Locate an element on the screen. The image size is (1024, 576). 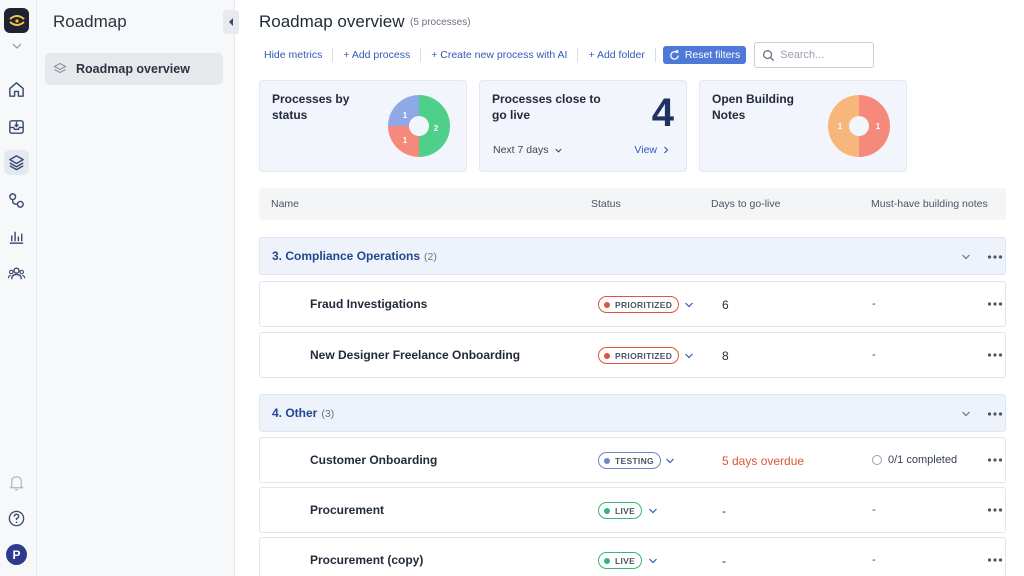
process-name: Customer Onboarding is located at coordinates (373, 460).